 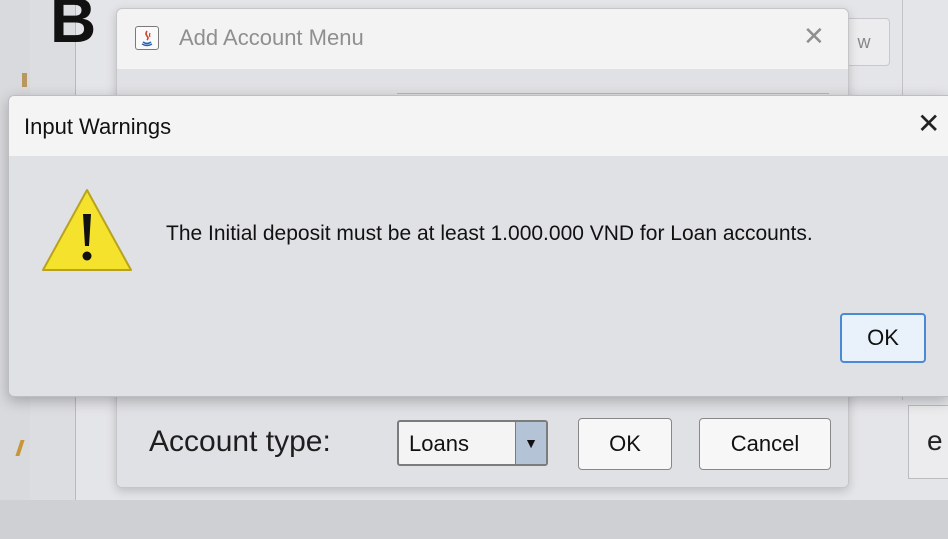 I want to click on dropdown-arrow-icon: ▼, so click(x=530, y=443).